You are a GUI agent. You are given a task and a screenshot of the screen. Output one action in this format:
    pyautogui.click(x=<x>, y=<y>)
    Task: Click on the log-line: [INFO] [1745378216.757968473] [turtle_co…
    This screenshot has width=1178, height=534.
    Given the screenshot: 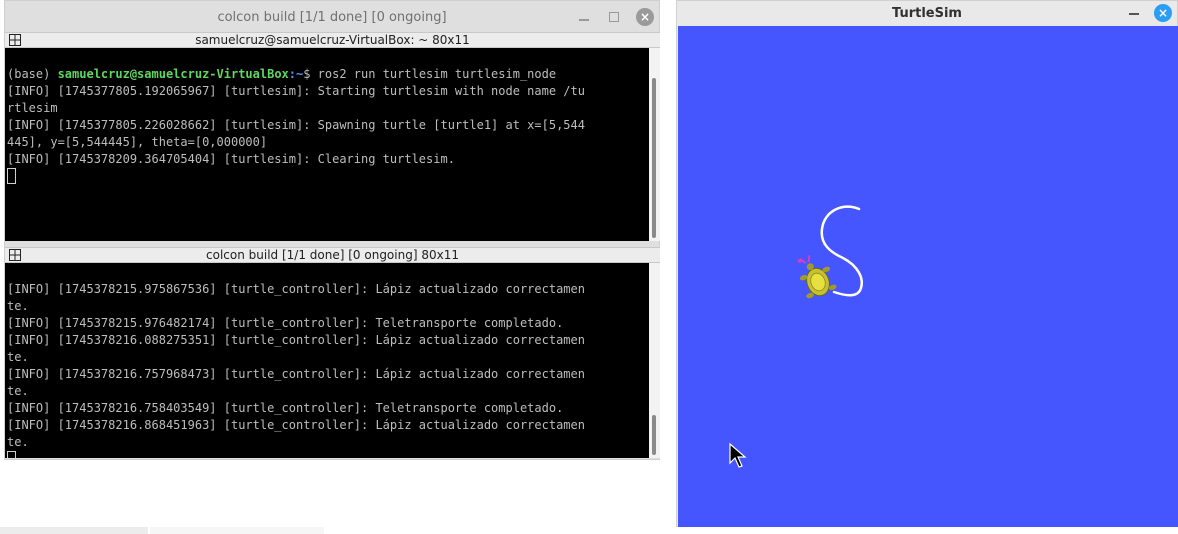 What is the action you would take?
    pyautogui.click(x=296, y=374)
    